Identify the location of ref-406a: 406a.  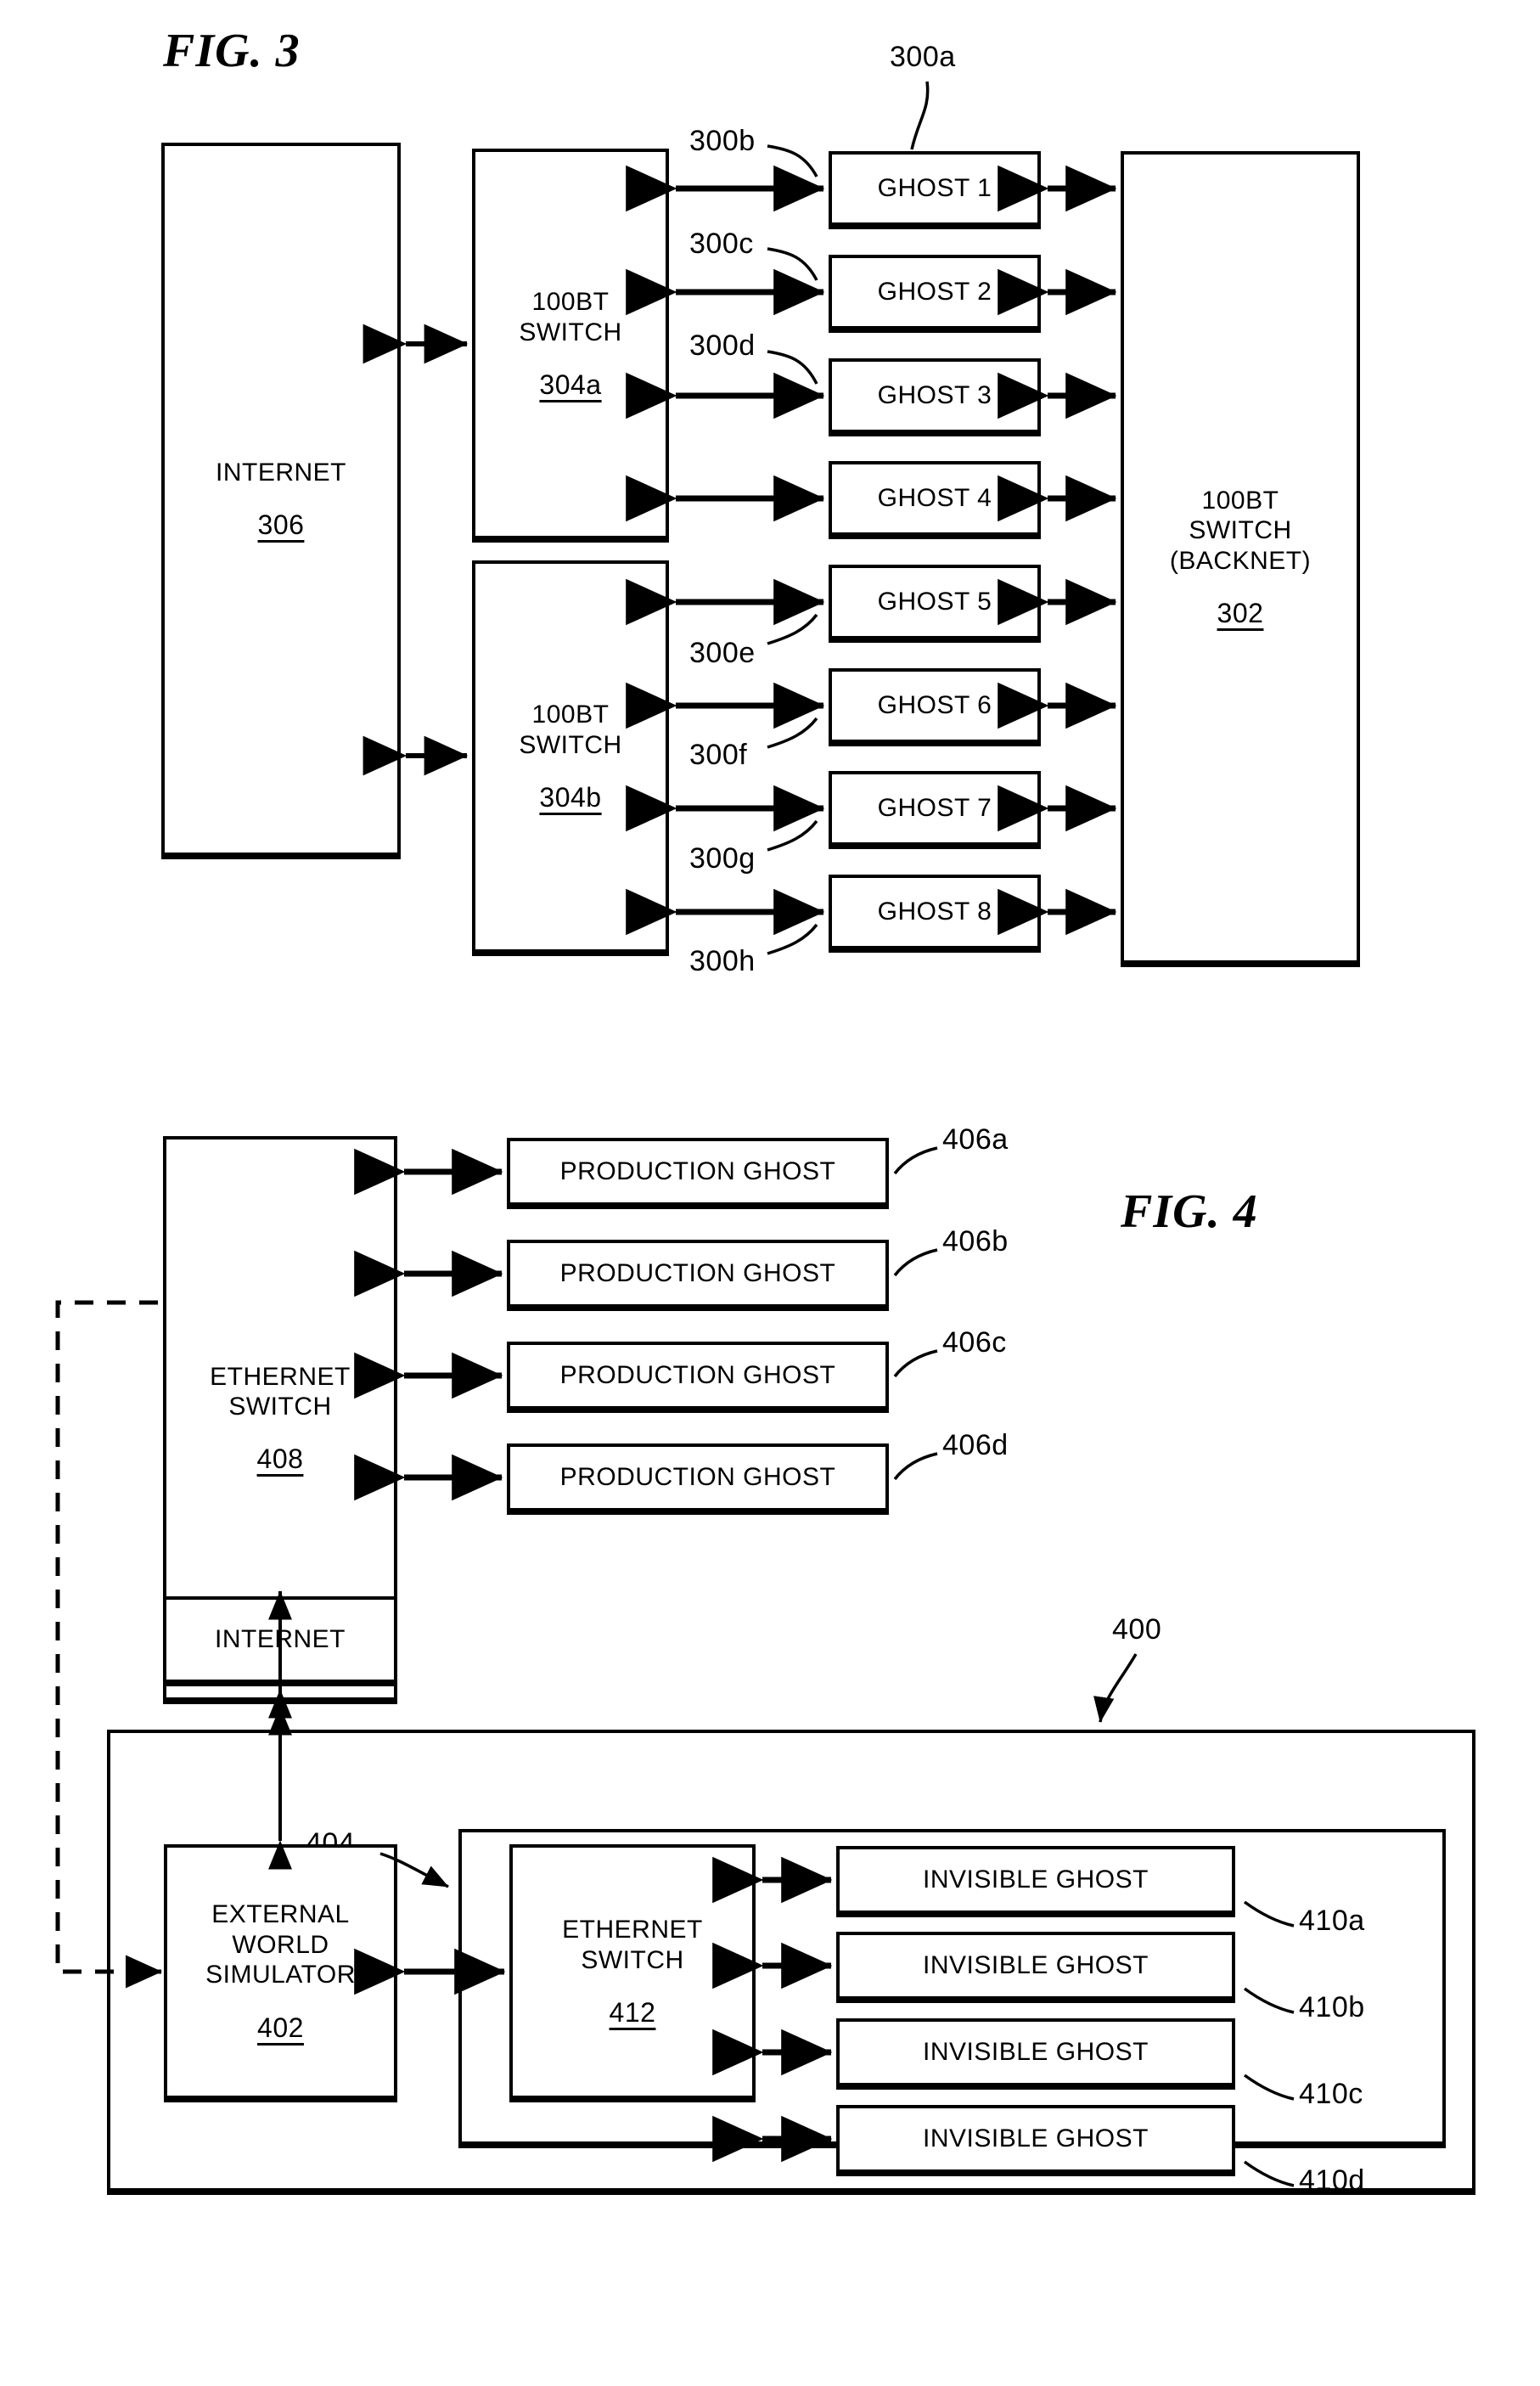
(975, 1139).